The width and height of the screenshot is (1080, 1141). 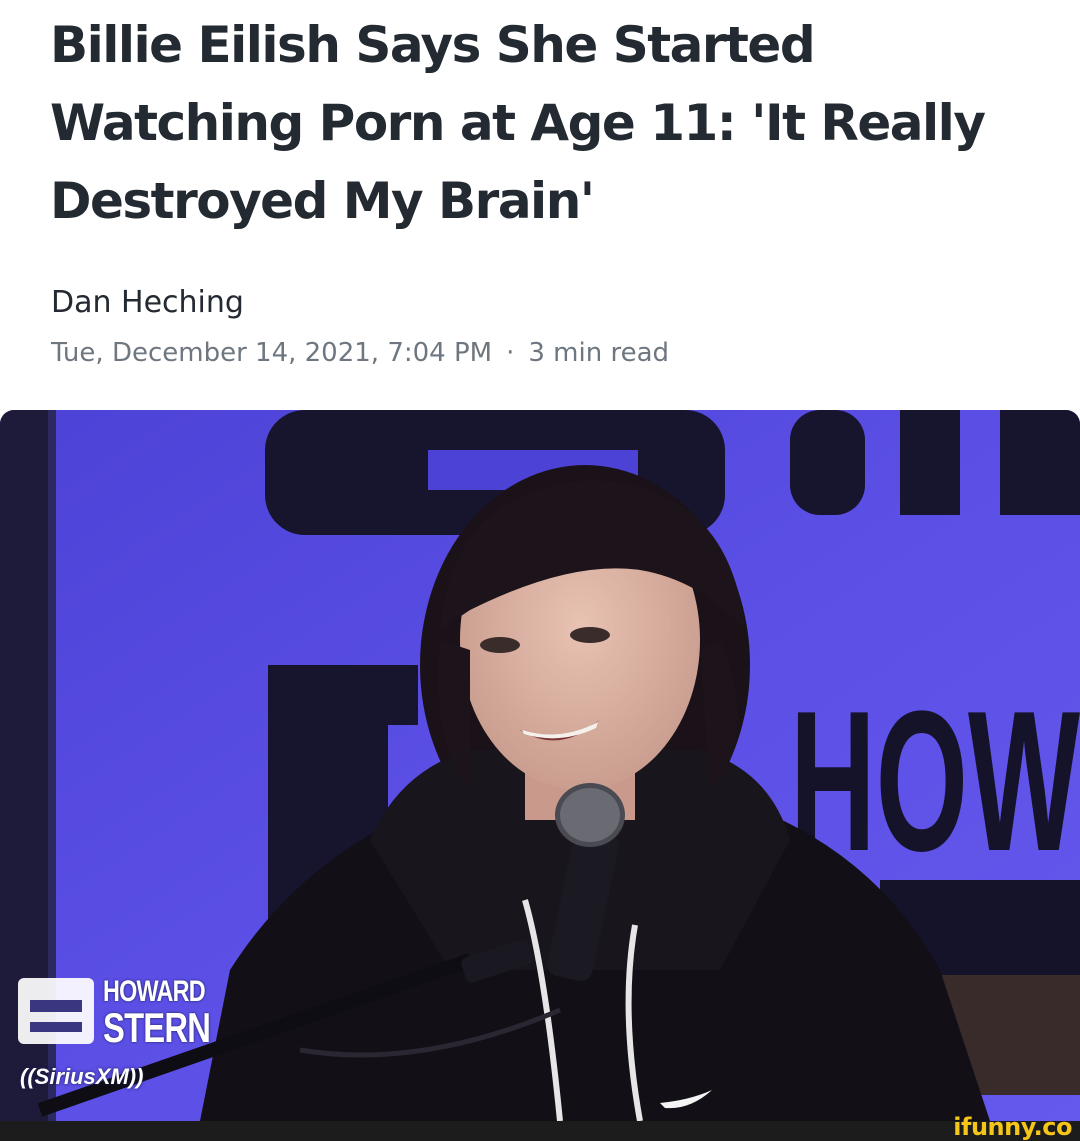 What do you see at coordinates (540, 1131) in the screenshot?
I see `bottom-bar` at bounding box center [540, 1131].